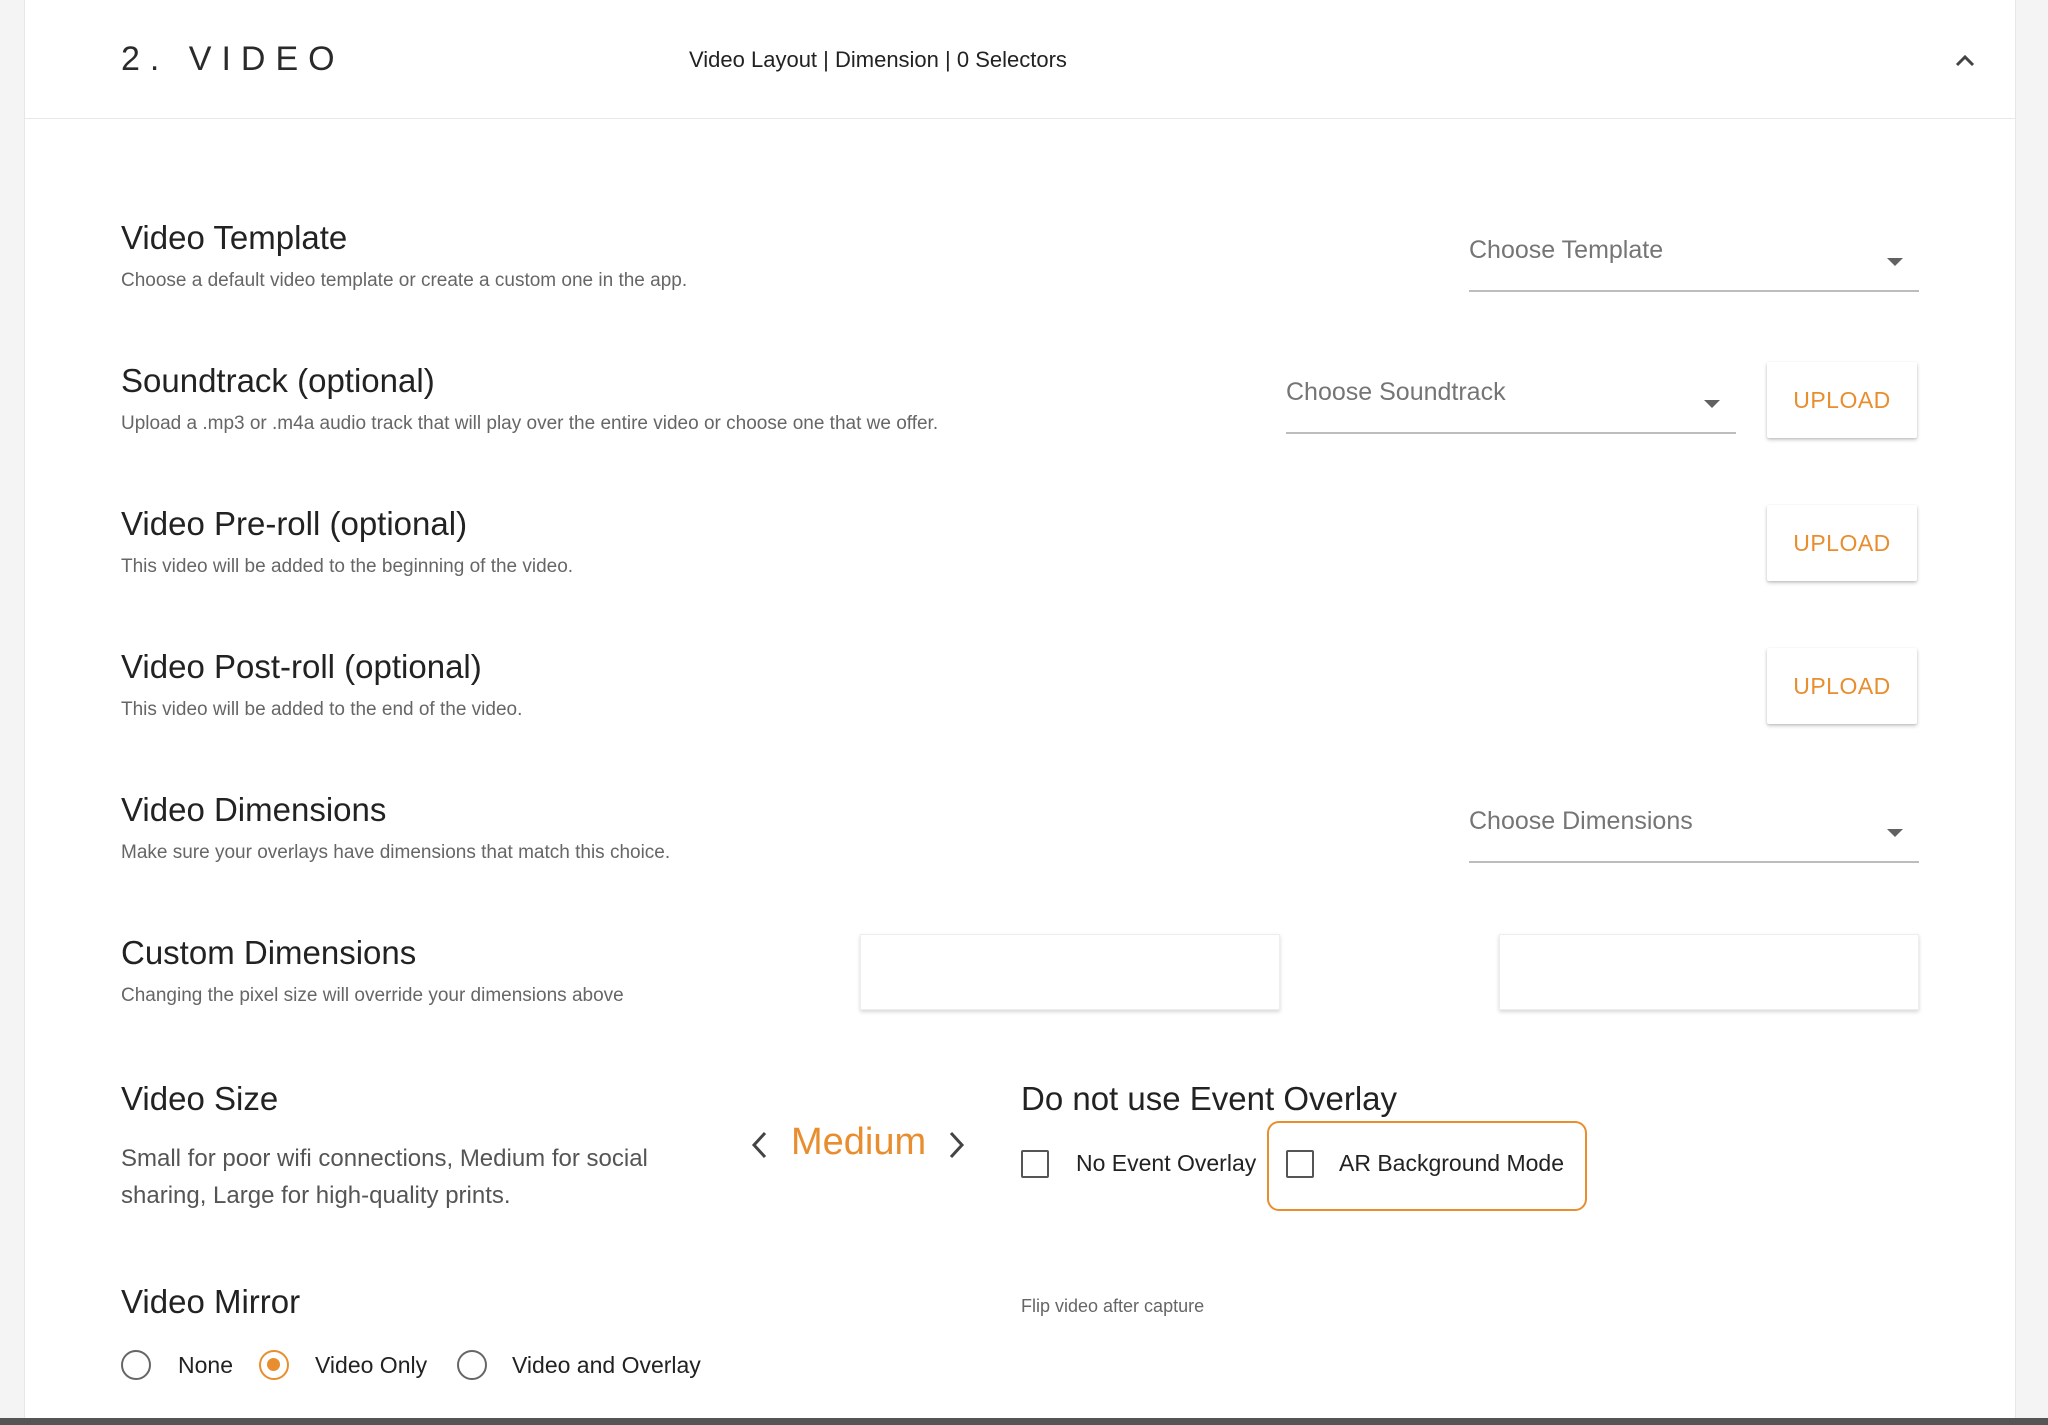  Describe the element at coordinates (294, 523) in the screenshot. I see `preroll-title: Video Pre-roll (optional)` at that location.